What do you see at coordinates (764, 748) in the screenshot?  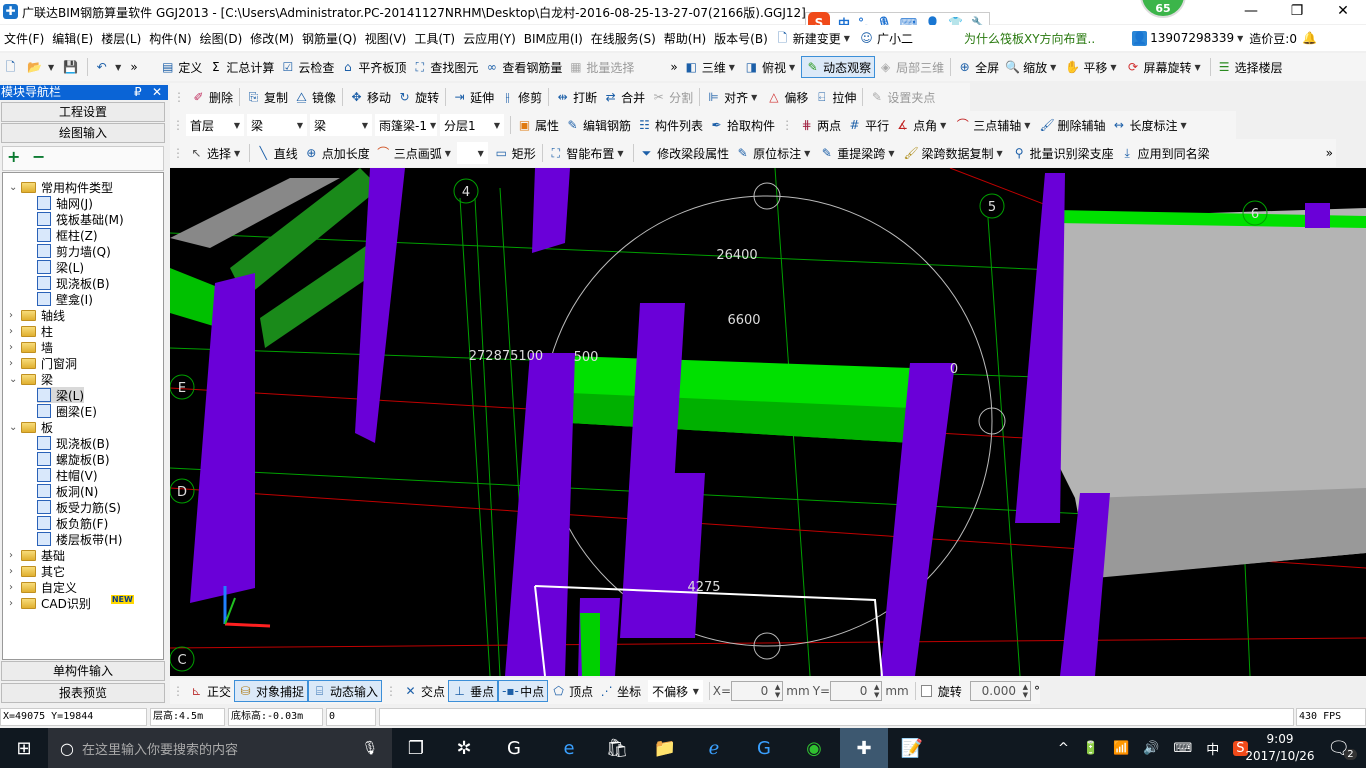 I see `glodon-app-icon: G` at bounding box center [764, 748].